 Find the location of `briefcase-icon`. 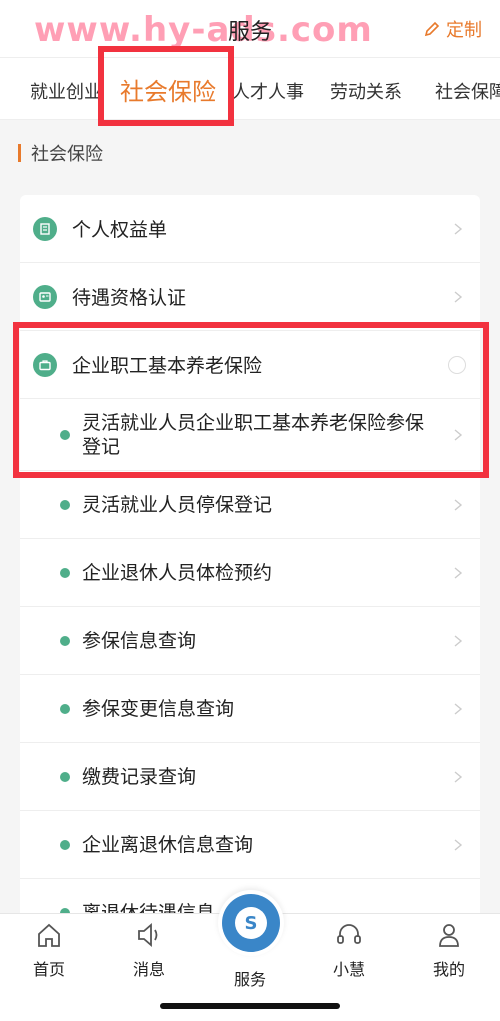

briefcase-icon is located at coordinates (45, 364).